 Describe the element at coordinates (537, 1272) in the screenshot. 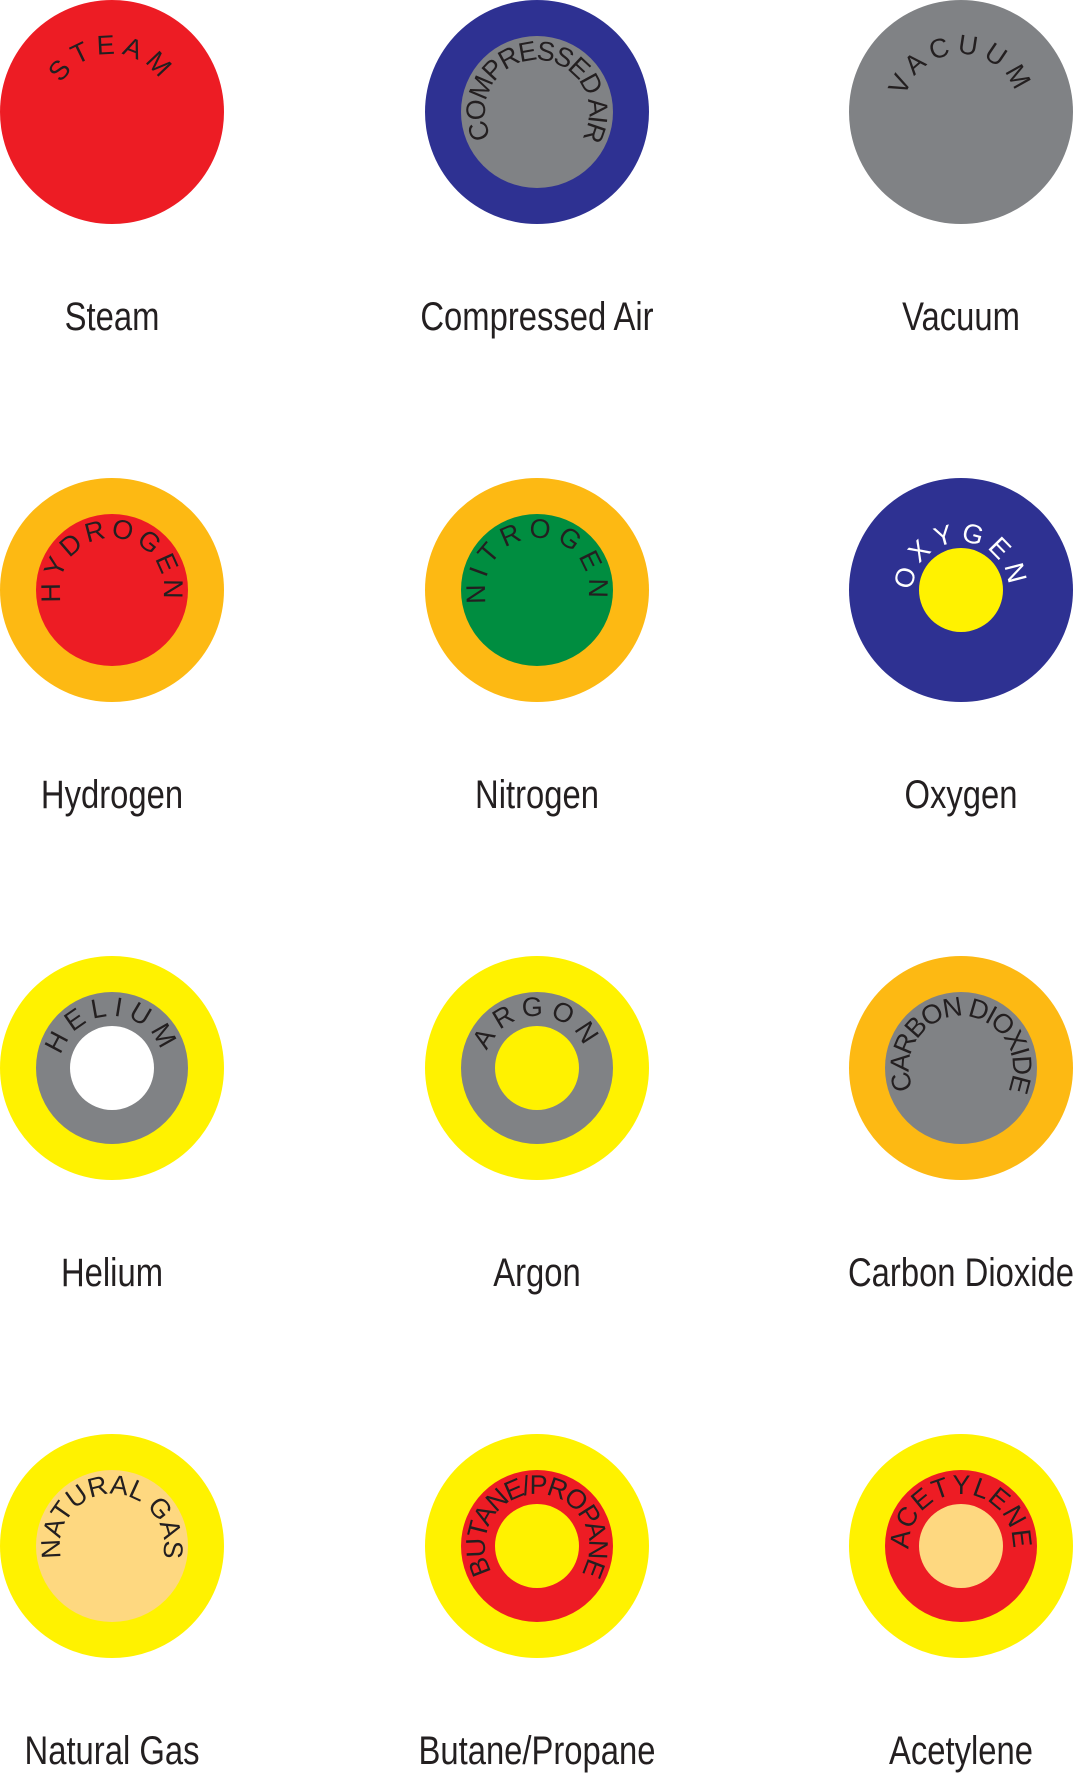

I see `marker-label: Argon` at that location.